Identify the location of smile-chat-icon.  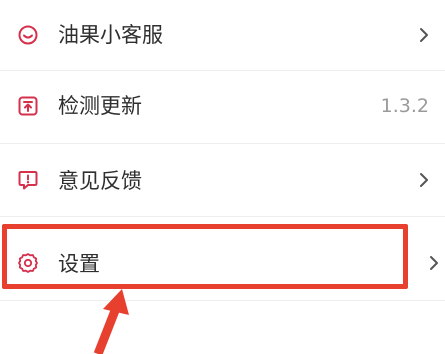
(28, 35).